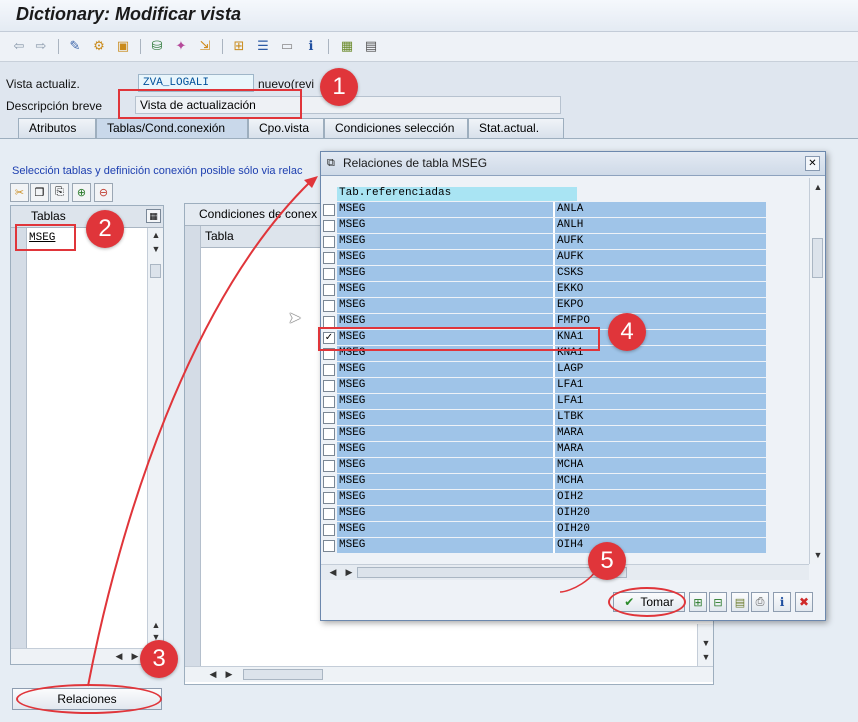  I want to click on conditions-row-selector, so click(193, 446).